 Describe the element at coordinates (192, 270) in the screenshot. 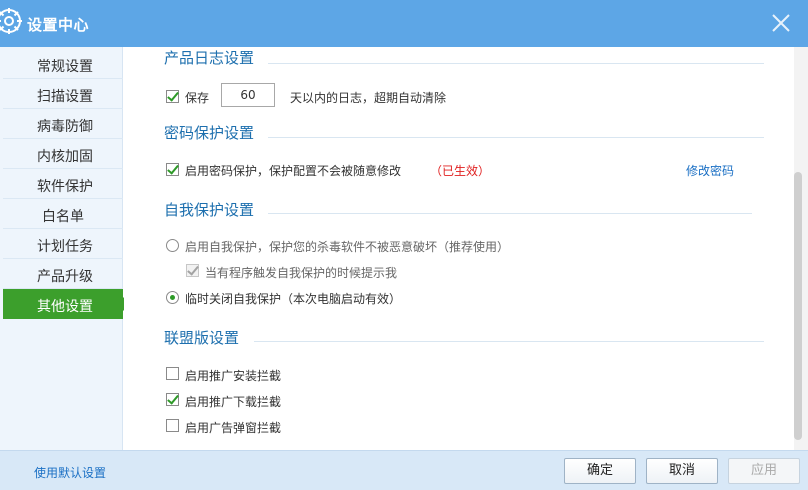

I see `notify-self-protect-checkbox` at that location.